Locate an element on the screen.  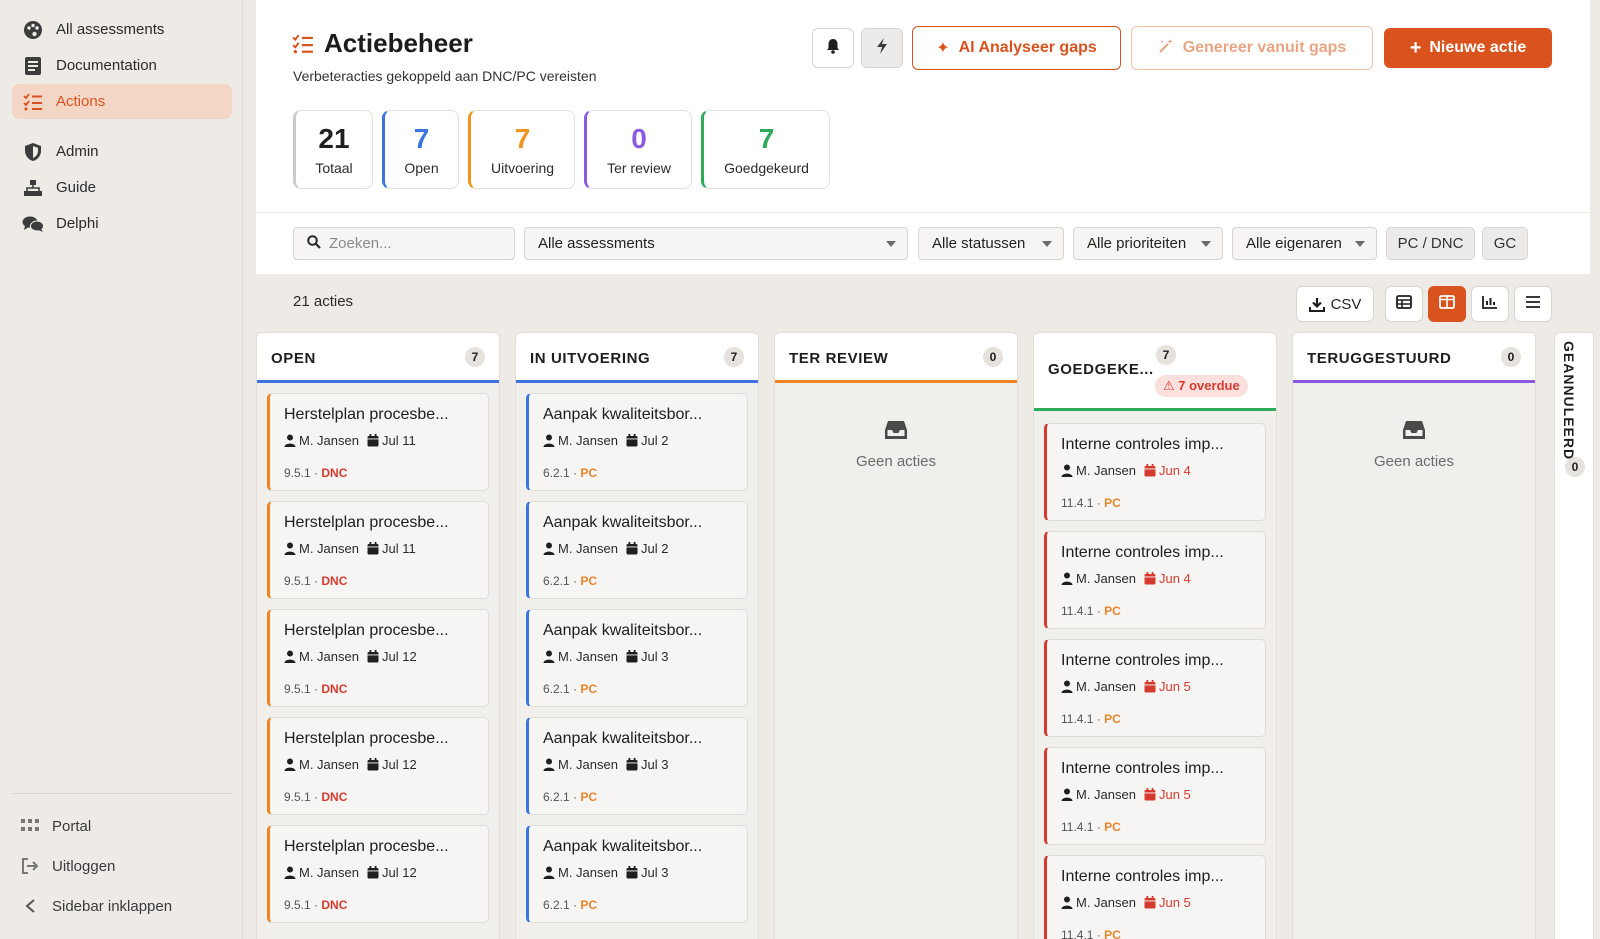
chevron-down-icon is located at coordinates (891, 244).